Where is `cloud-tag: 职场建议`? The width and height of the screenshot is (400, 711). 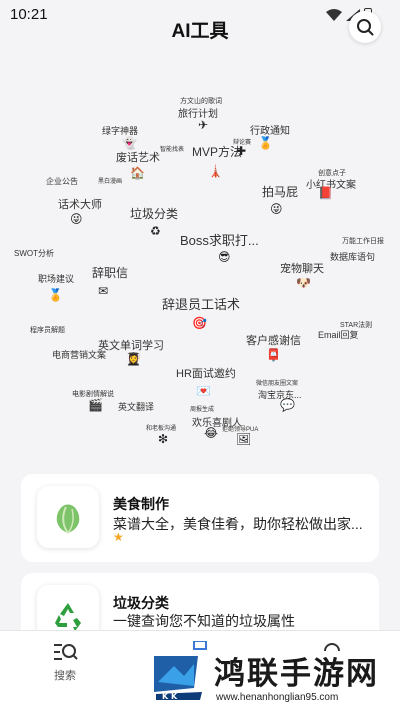 cloud-tag: 职场建议 is located at coordinates (56, 278).